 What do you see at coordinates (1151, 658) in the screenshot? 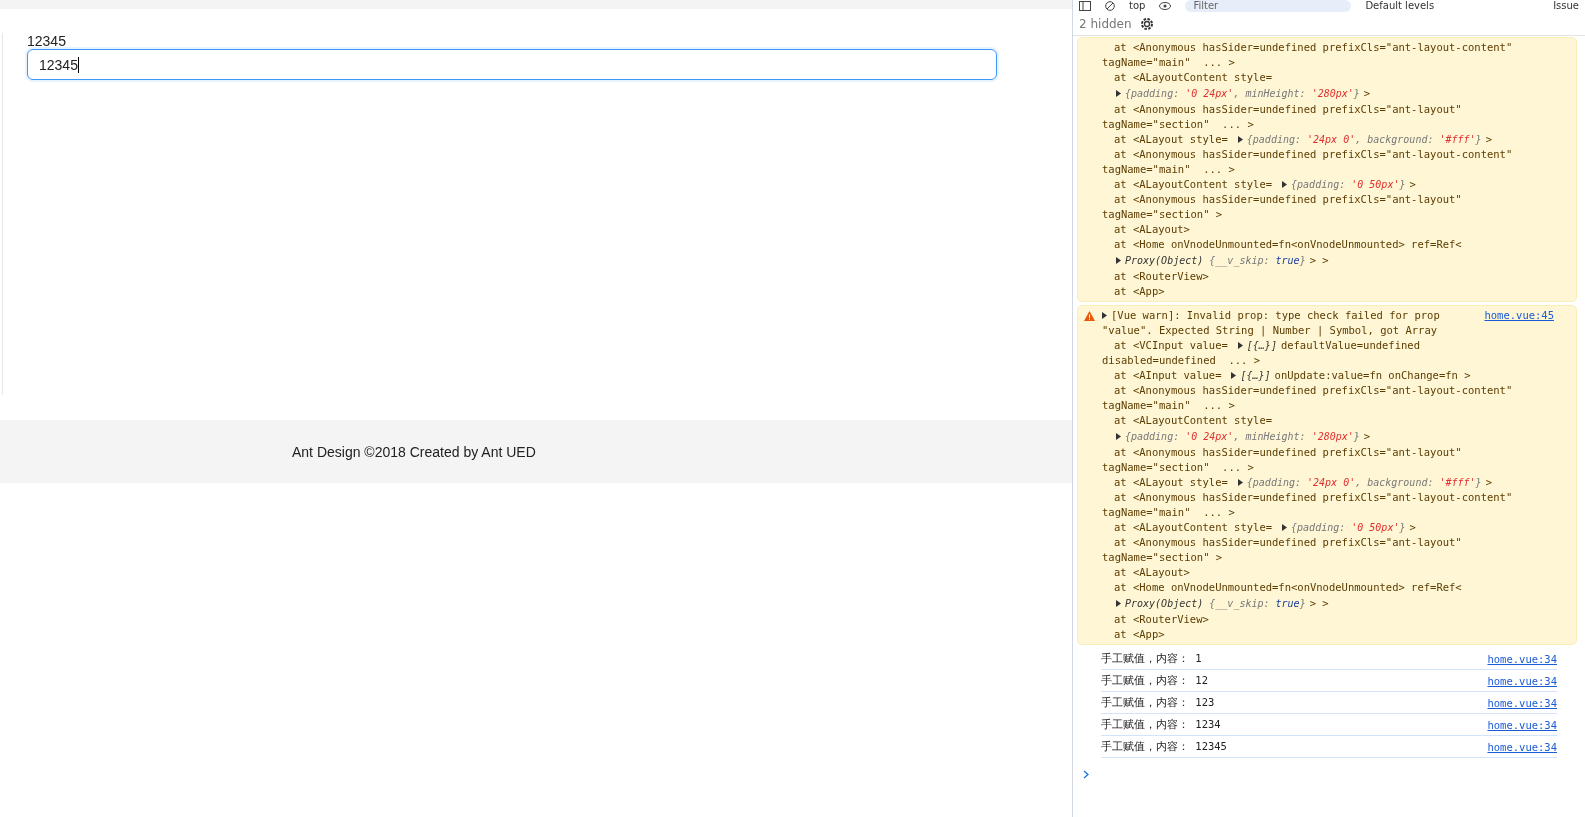
I see `log-message: 手工赋值，内容： 1` at bounding box center [1151, 658].